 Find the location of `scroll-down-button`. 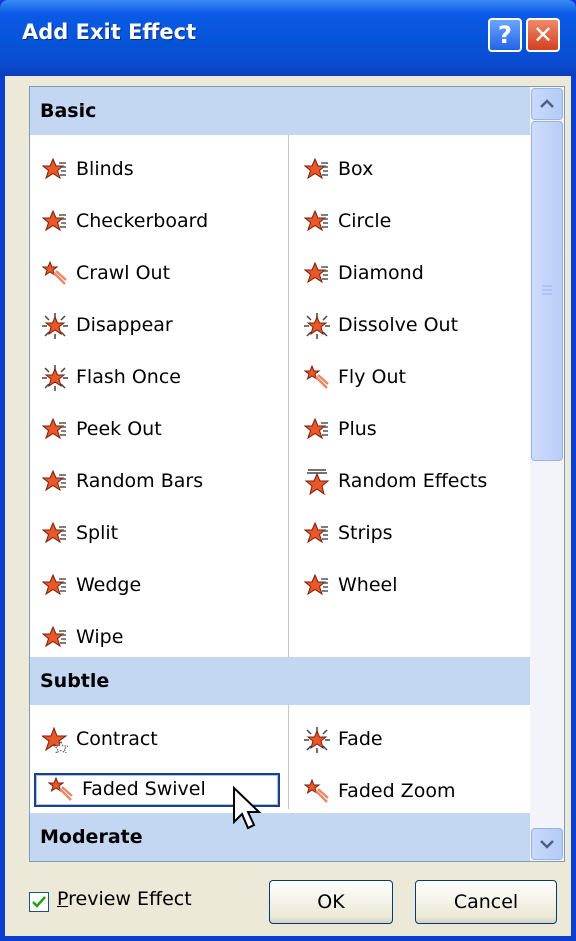

scroll-down-button is located at coordinates (547, 844).